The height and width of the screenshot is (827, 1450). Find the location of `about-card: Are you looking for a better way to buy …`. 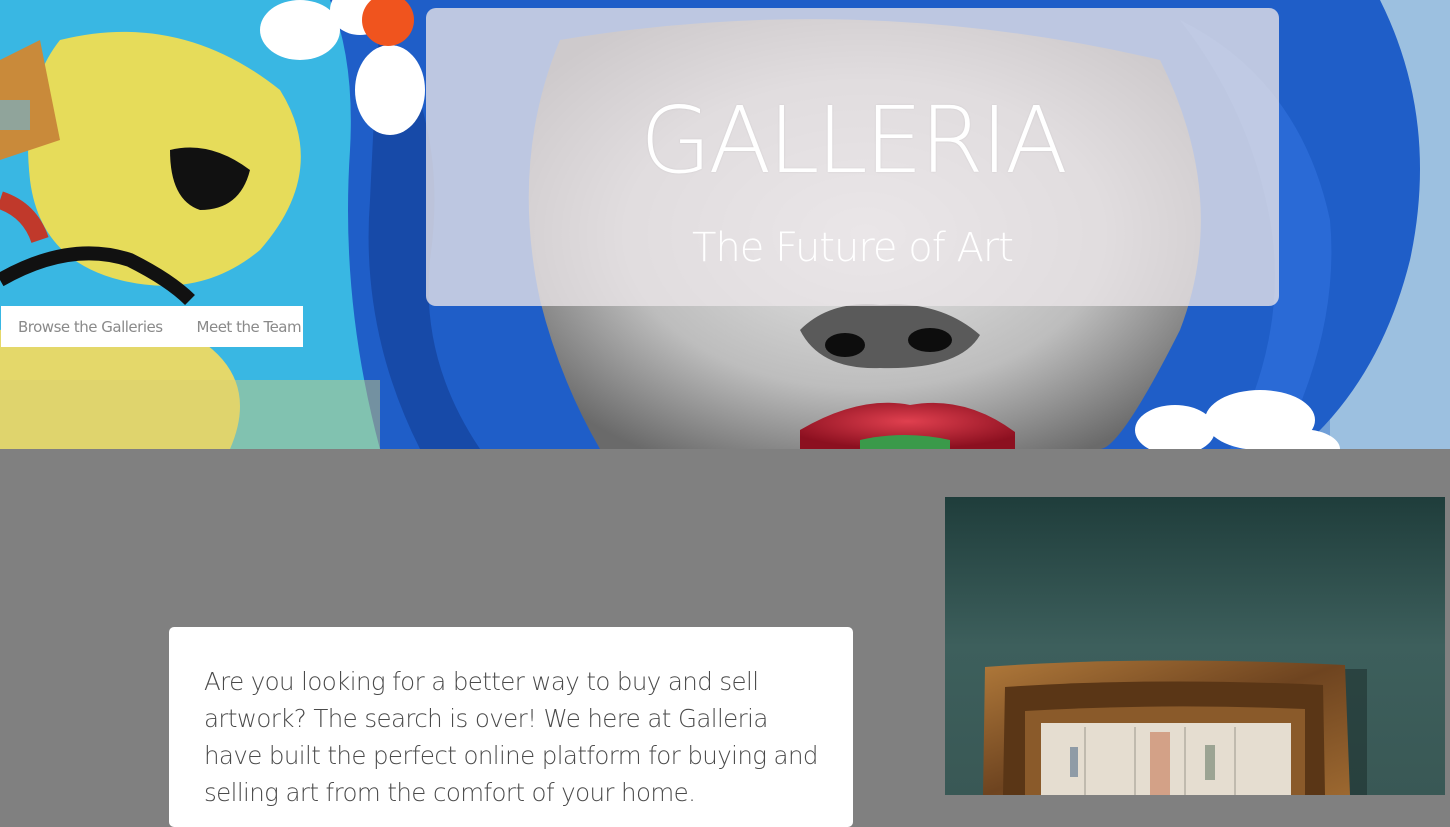

about-card: Are you looking for a better way to buy … is located at coordinates (511, 727).